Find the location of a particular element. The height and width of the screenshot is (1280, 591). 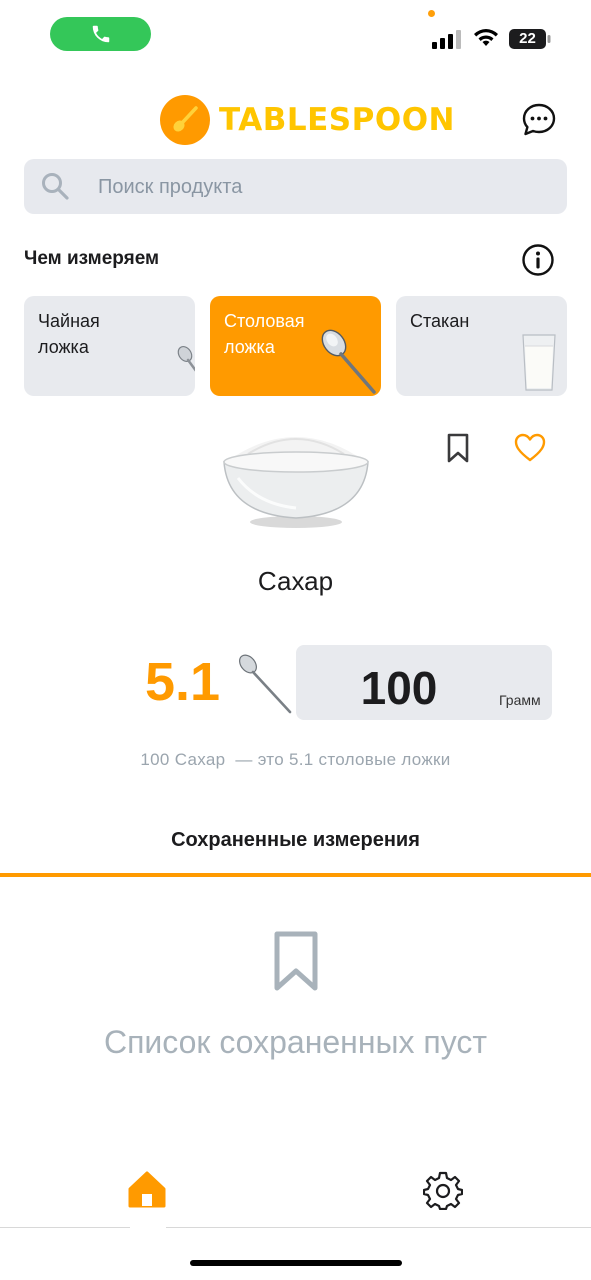

result-value: 5.1 is located at coordinates (183, 682).